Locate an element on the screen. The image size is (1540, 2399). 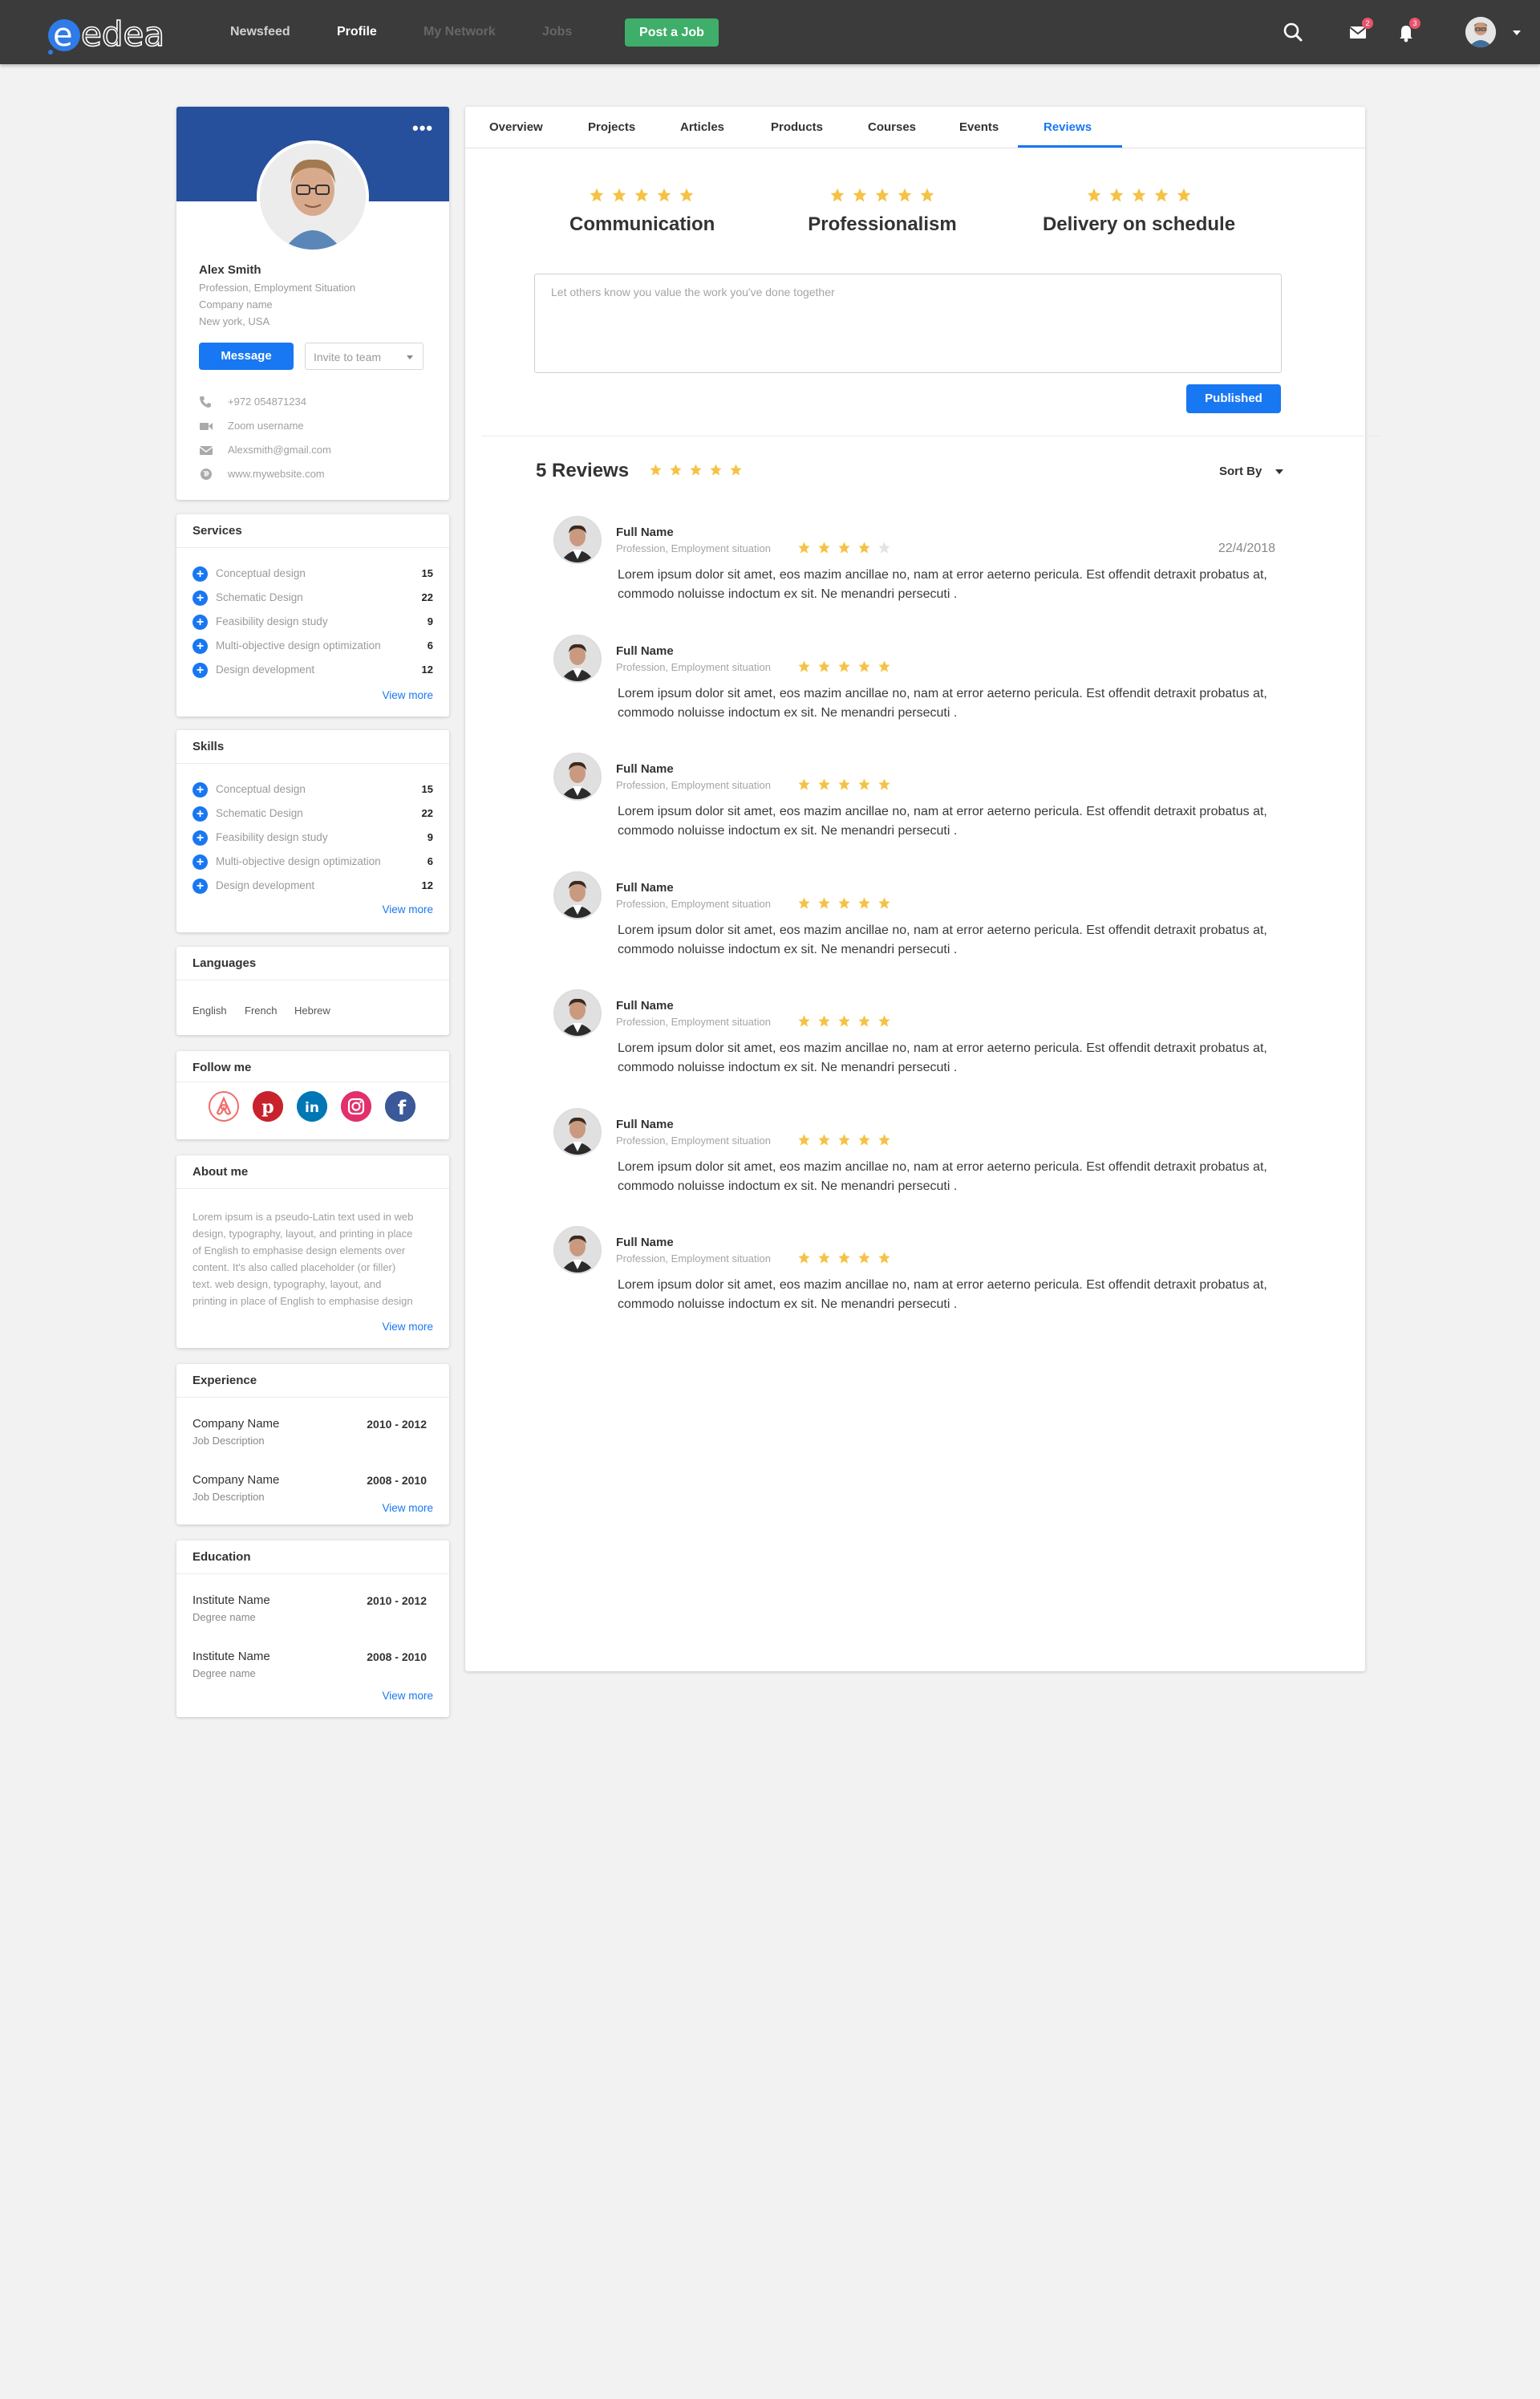
account-menu-caret-icon is located at coordinates (1517, 32).